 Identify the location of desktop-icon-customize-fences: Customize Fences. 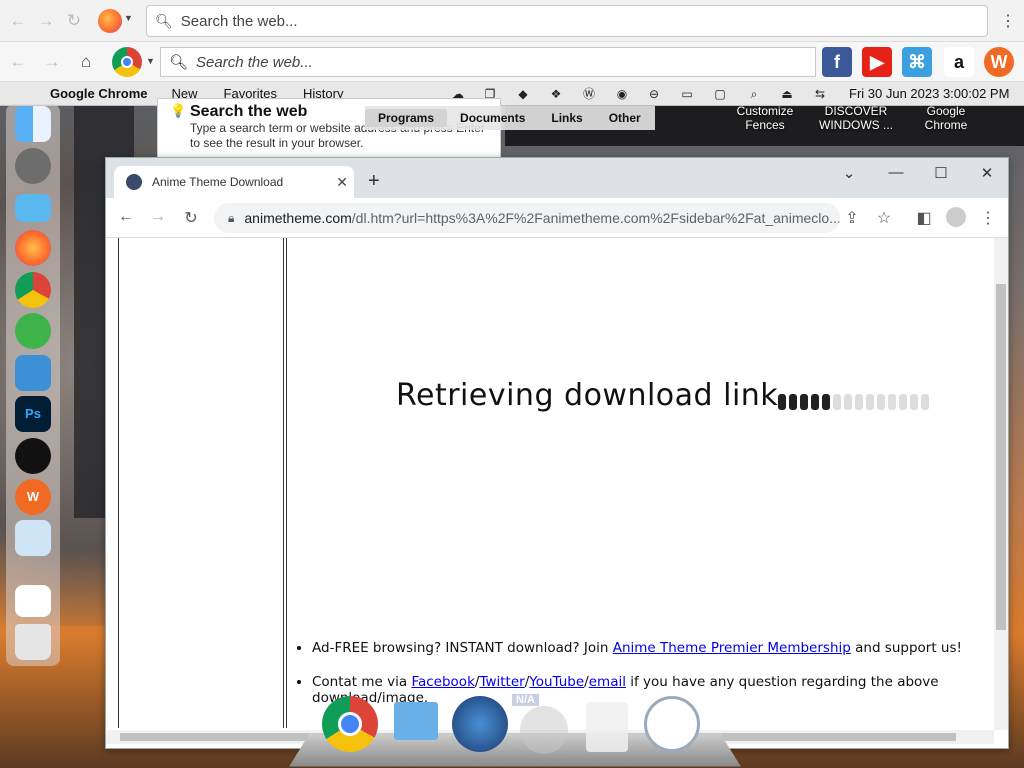
(765, 118).